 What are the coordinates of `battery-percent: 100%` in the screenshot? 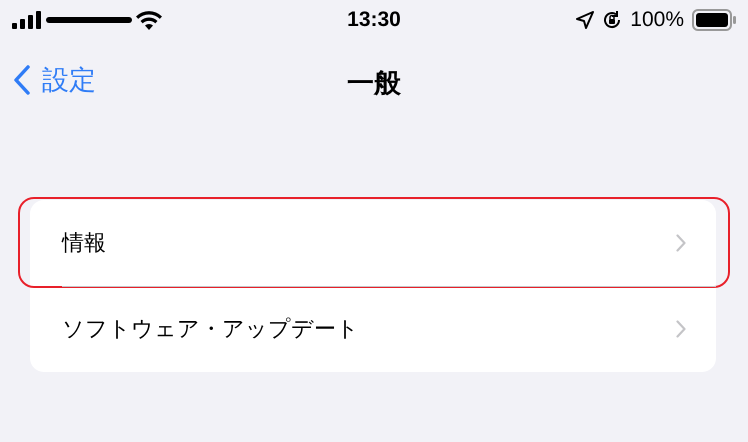 It's located at (657, 20).